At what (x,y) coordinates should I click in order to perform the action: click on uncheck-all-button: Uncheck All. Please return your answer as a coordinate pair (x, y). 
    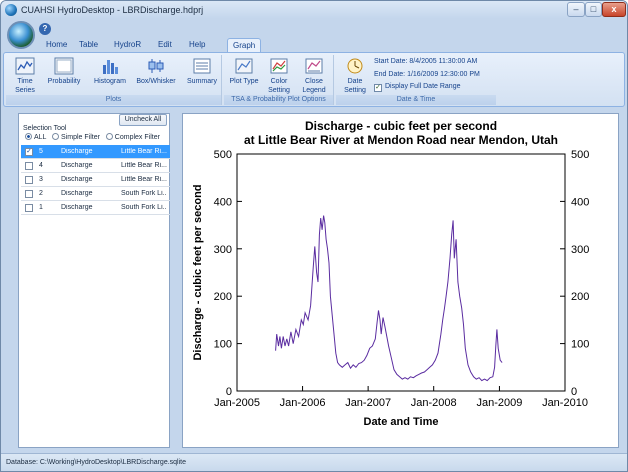
    Looking at the image, I should click on (143, 120).